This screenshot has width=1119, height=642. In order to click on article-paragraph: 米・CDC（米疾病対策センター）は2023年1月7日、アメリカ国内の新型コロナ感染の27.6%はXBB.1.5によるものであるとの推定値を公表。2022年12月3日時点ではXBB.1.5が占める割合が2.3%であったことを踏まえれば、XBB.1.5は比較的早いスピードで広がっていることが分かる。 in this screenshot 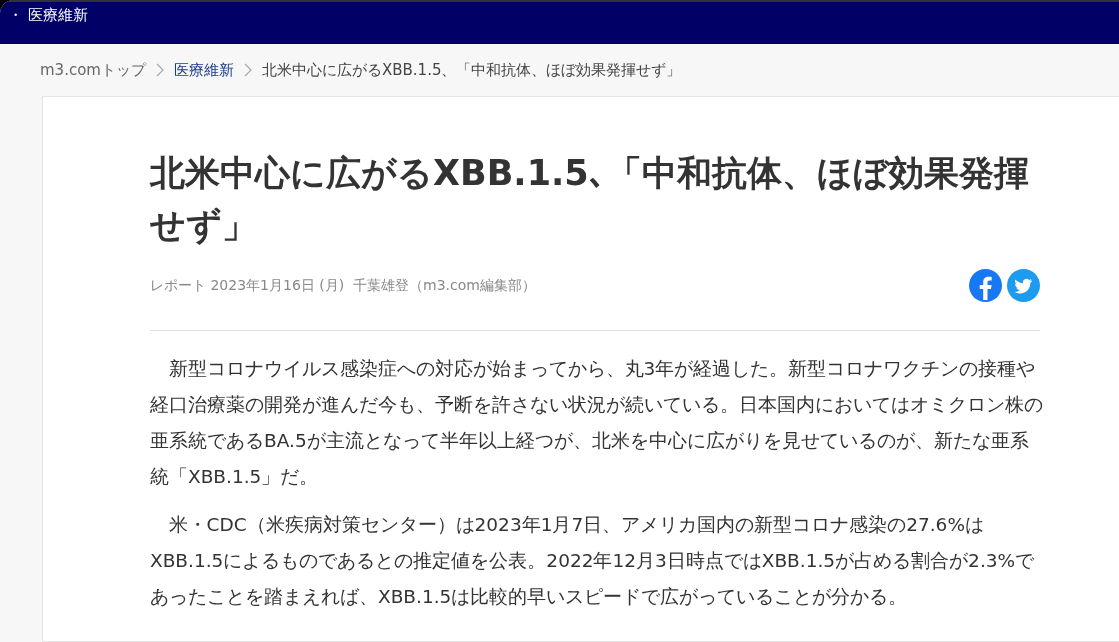, I will do `click(593, 561)`.